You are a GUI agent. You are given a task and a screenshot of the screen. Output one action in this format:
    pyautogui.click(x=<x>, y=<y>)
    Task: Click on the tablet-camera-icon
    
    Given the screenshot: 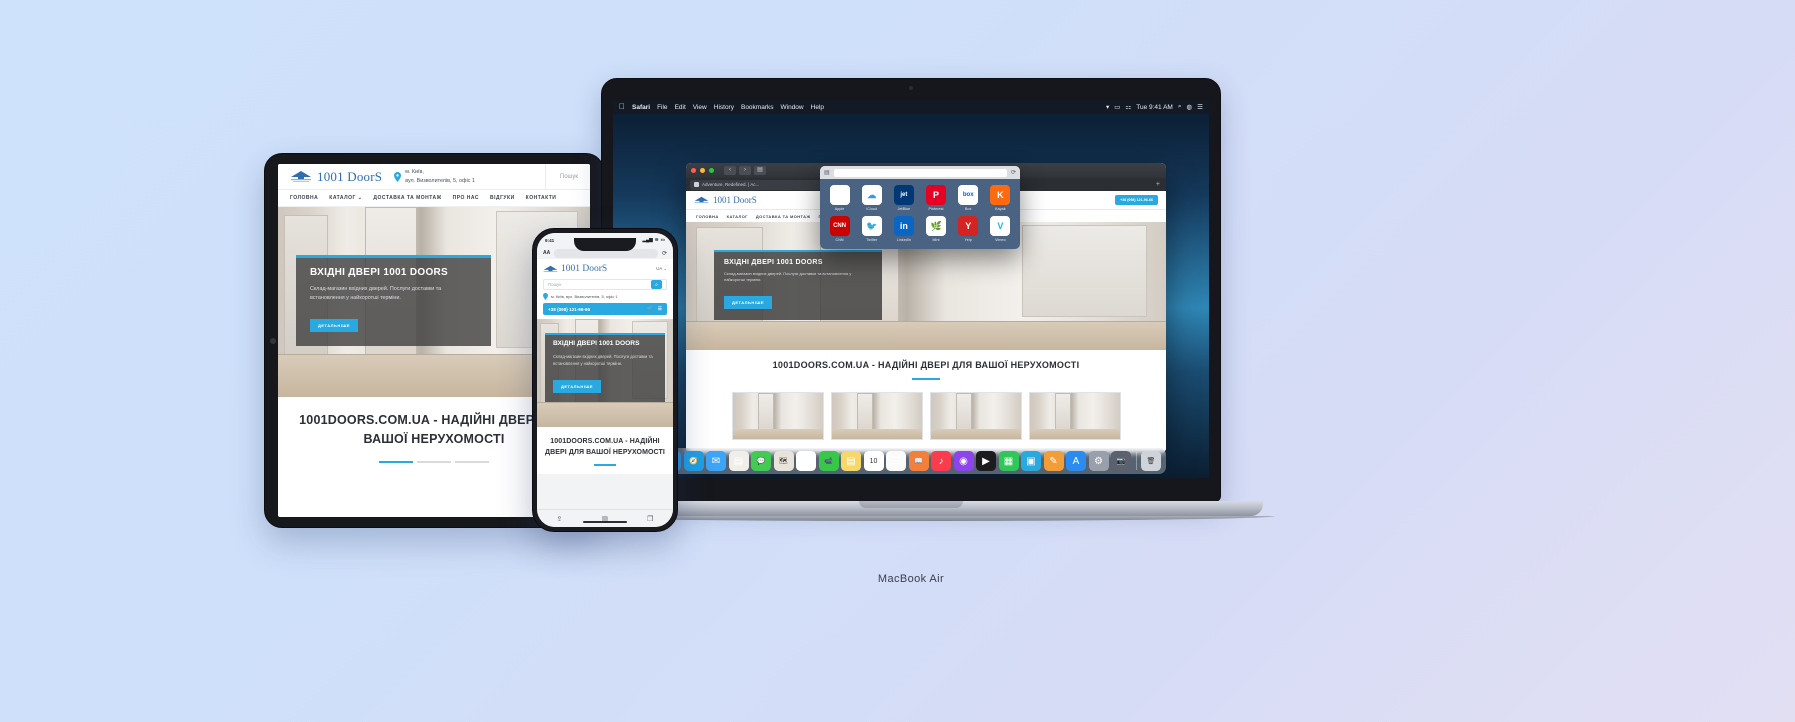 What is the action you would take?
    pyautogui.click(x=273, y=340)
    